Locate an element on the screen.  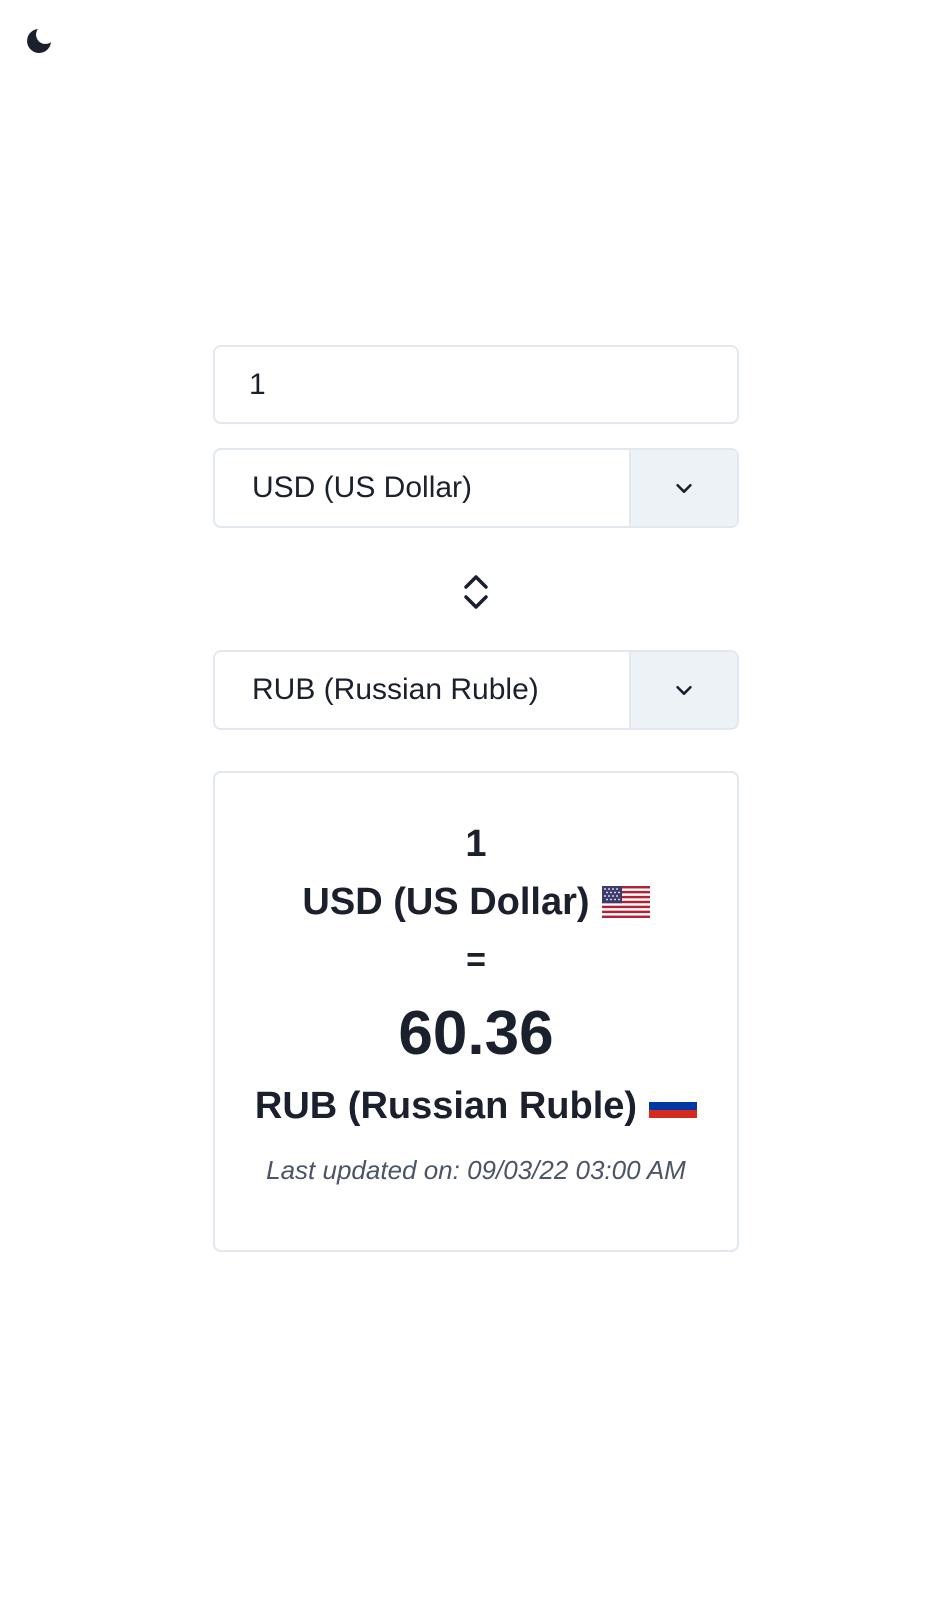
to-currency-dropdown-toggle is located at coordinates (683, 690).